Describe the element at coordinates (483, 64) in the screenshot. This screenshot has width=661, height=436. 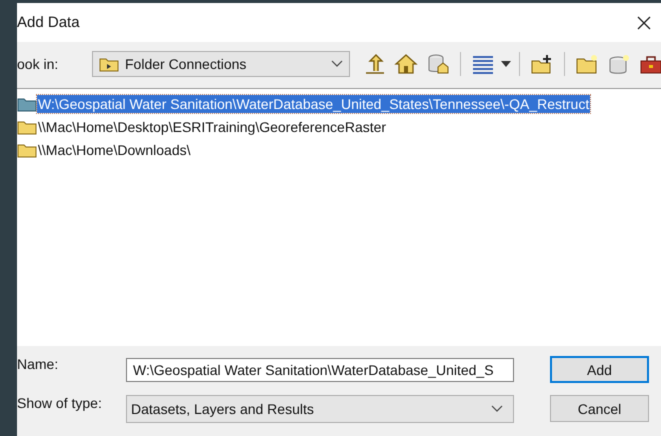
I see `list-view-icon` at that location.